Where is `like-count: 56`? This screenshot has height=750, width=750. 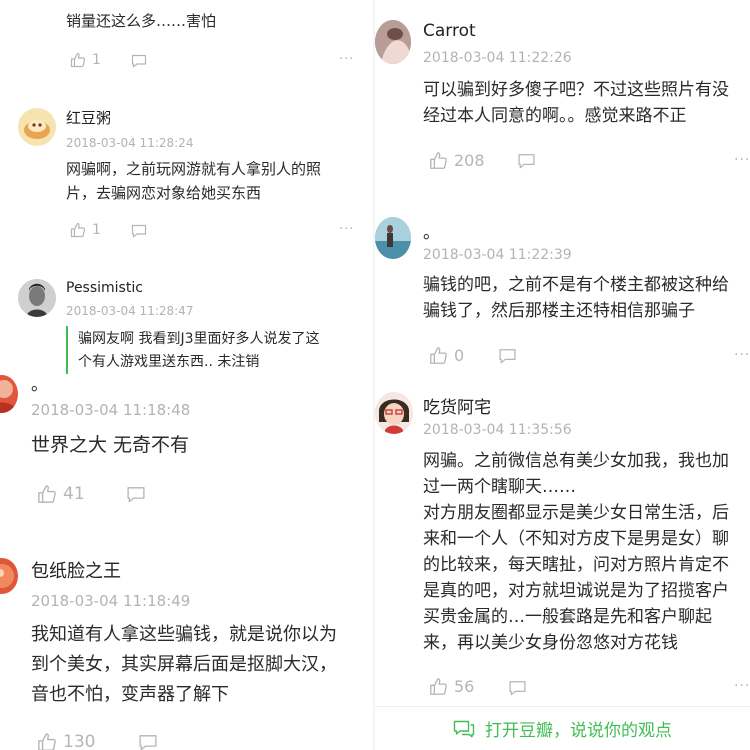
like-count: 56 is located at coordinates (464, 686).